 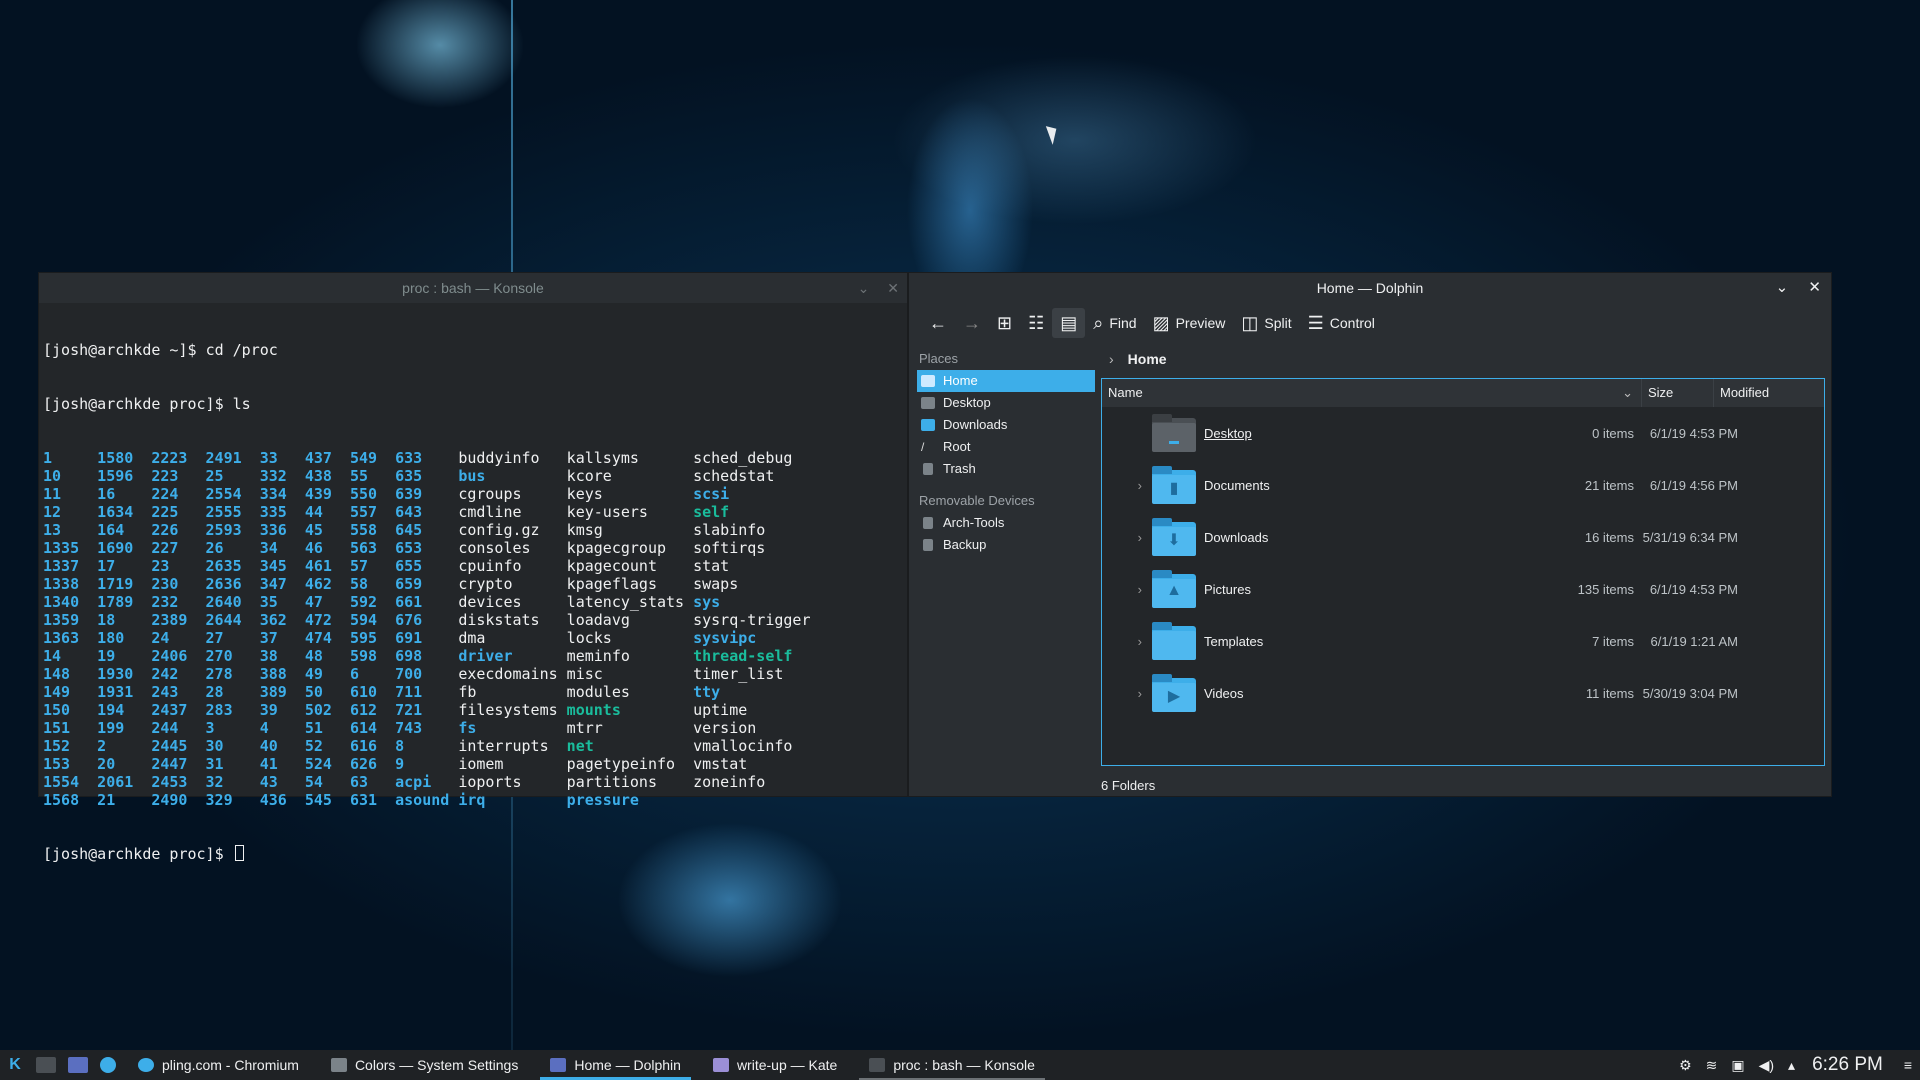 I want to click on device-item-arch-tools: Arch-Tools, so click(x=1006, y=523).